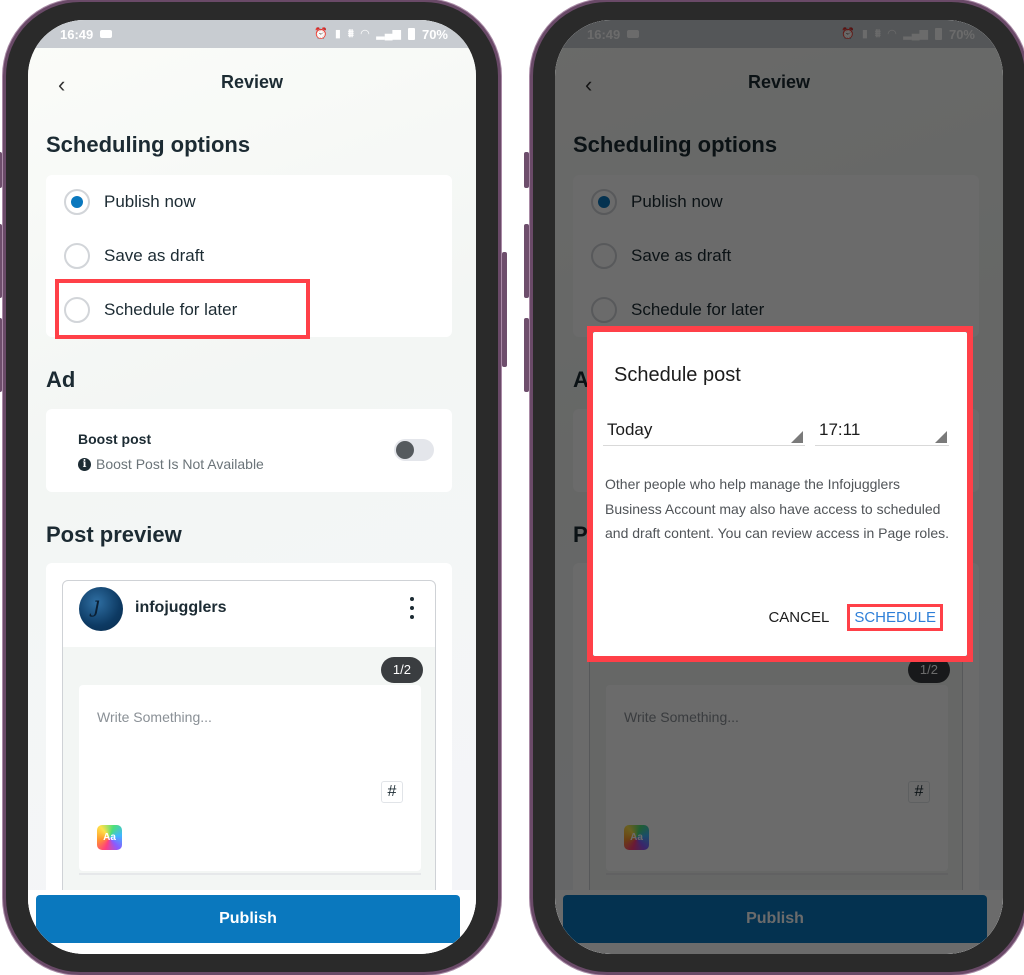 The width and height of the screenshot is (1024, 975). Describe the element at coordinates (677, 375) in the screenshot. I see `dialog-title: Schedule post` at that location.